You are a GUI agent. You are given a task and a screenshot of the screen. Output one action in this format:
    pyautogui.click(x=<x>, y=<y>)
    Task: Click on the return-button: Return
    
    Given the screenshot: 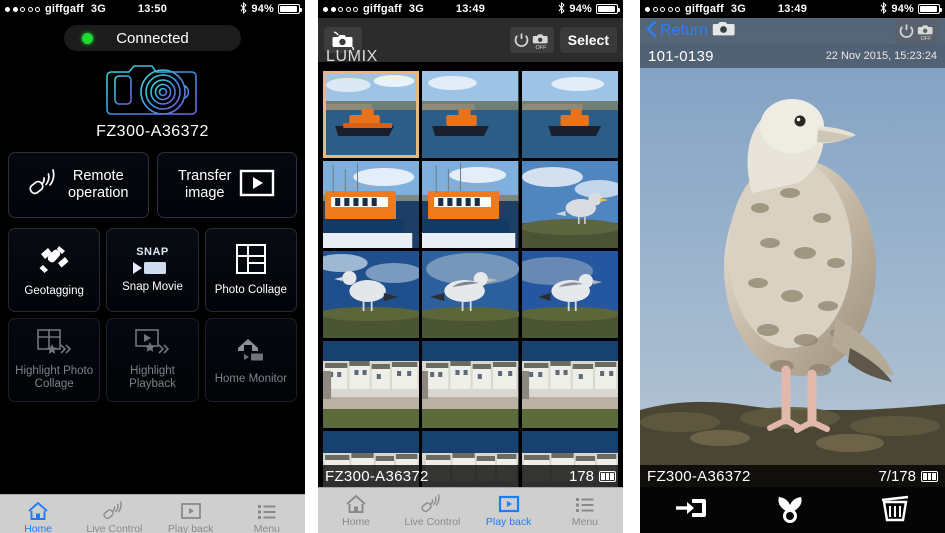 What is the action you would take?
    pyautogui.click(x=677, y=31)
    